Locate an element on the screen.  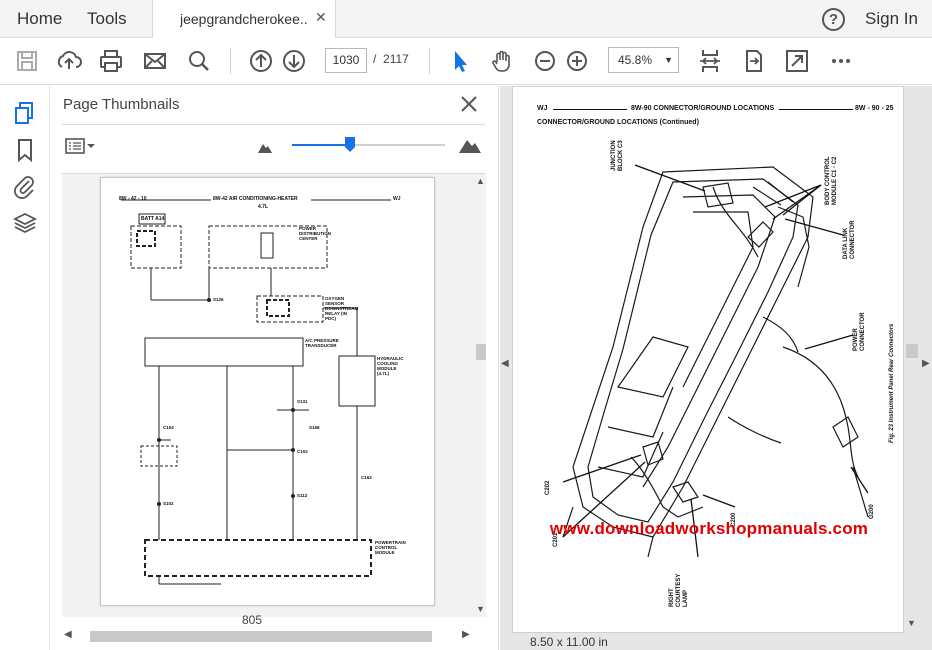
slider-thumb is located at coordinates (350, 144).